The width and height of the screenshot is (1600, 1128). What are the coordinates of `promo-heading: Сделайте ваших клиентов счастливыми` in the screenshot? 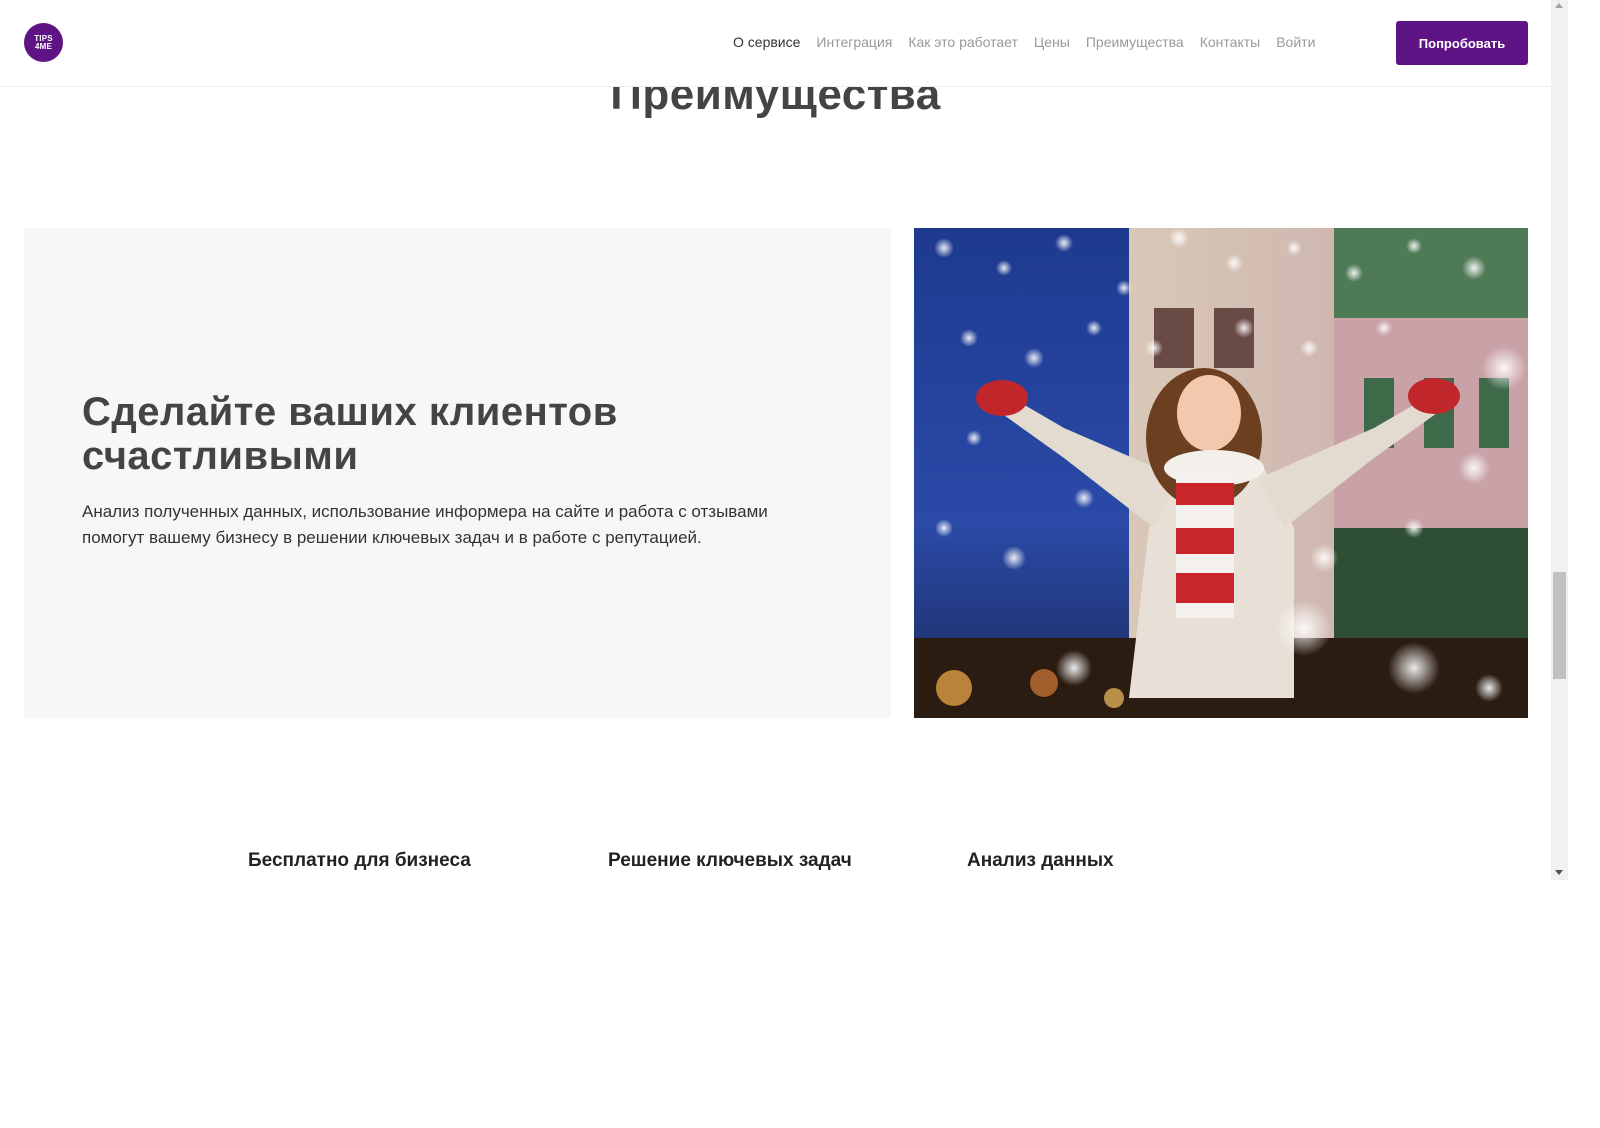 It's located at (350, 434).